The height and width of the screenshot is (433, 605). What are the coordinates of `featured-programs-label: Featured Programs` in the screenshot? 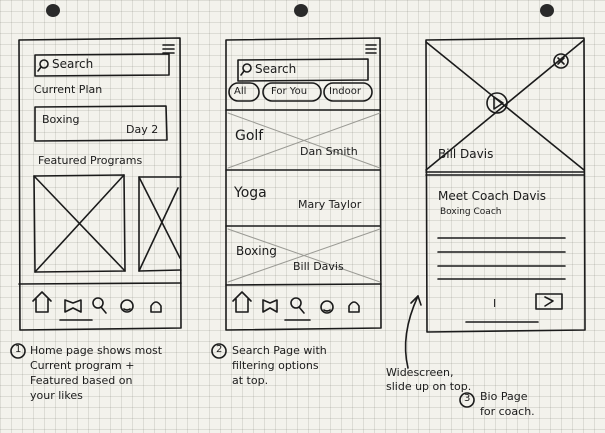 It's located at (90, 160).